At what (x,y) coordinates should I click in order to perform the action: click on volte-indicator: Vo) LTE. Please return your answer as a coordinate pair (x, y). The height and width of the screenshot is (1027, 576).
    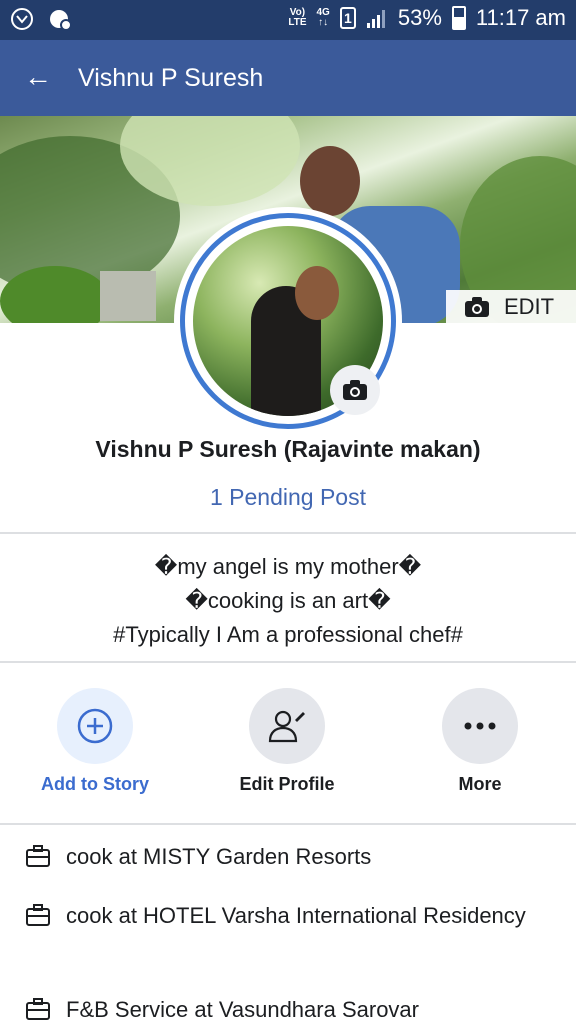
    Looking at the image, I should click on (297, 18).